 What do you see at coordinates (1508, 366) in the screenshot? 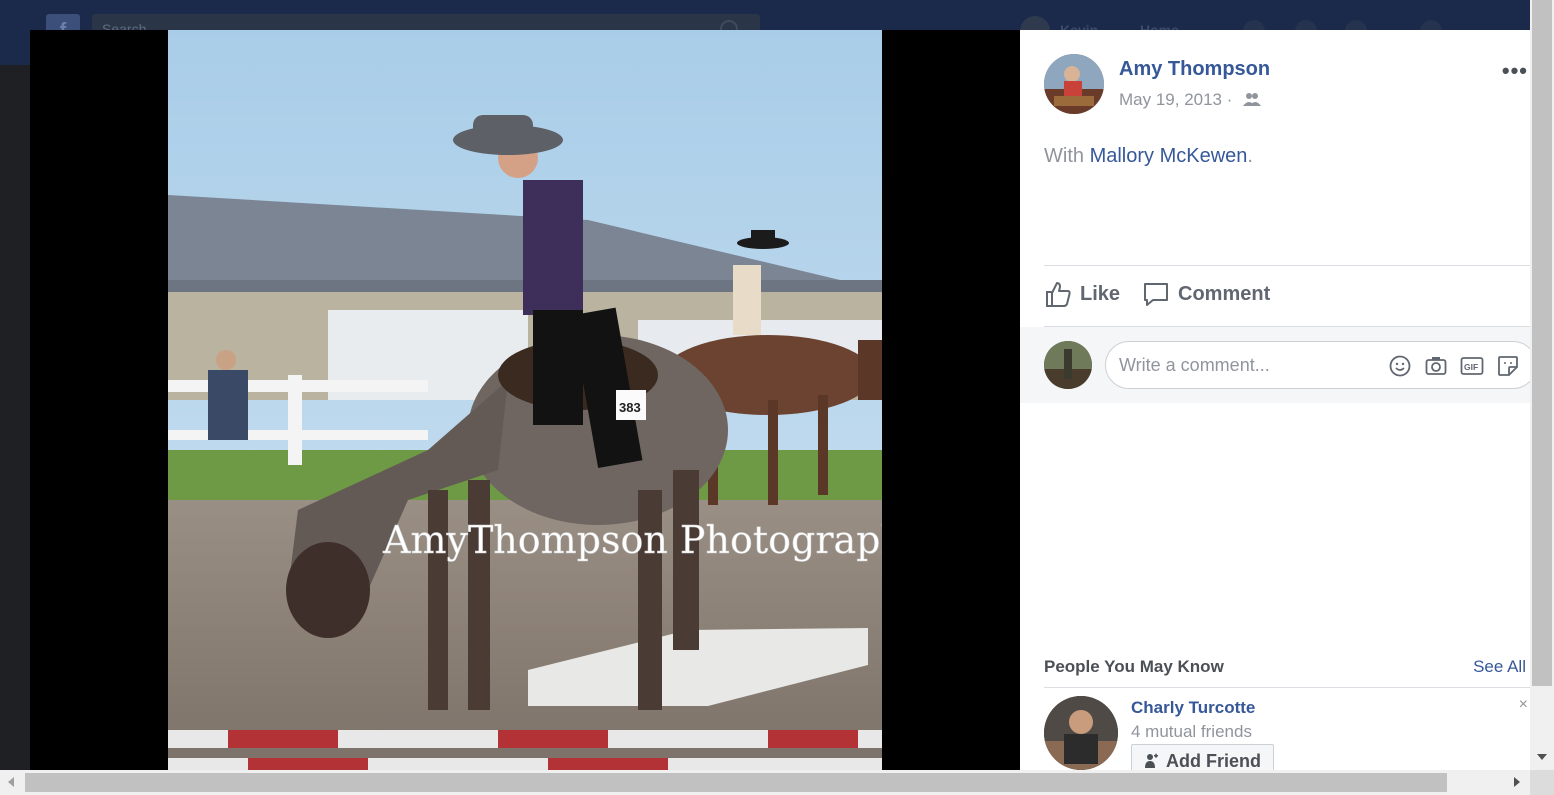
I see `sticker-icon` at bounding box center [1508, 366].